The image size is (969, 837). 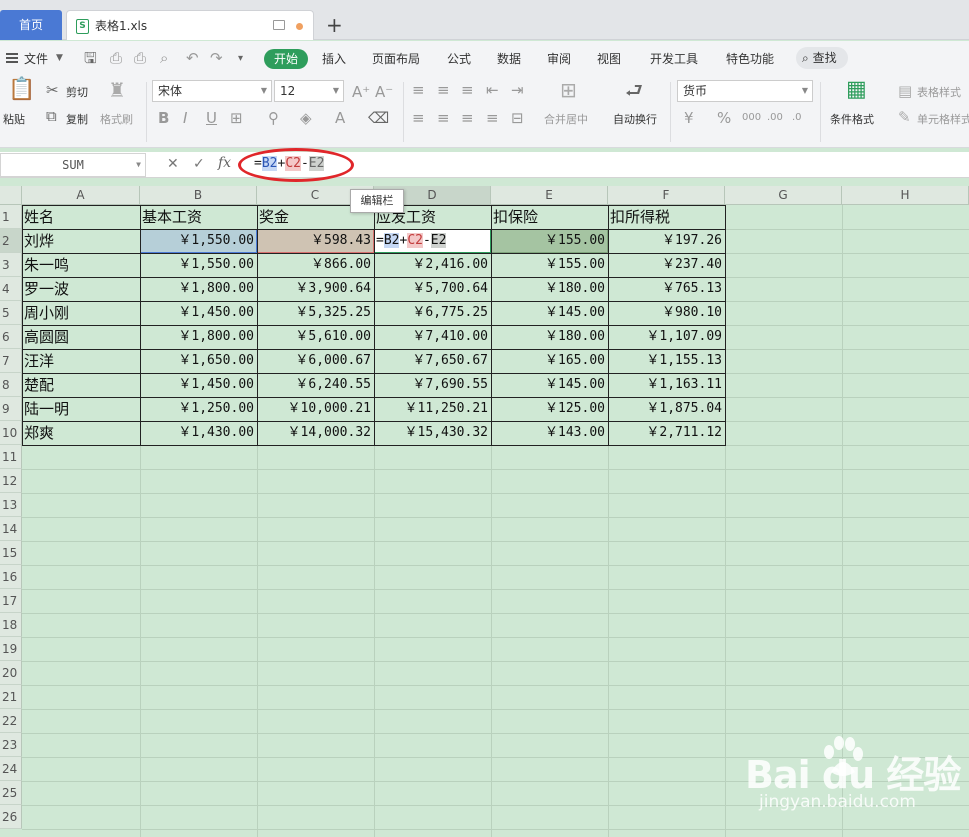 What do you see at coordinates (666, 337) in the screenshot?
I see `table-cell: ￥1,107.09` at bounding box center [666, 337].